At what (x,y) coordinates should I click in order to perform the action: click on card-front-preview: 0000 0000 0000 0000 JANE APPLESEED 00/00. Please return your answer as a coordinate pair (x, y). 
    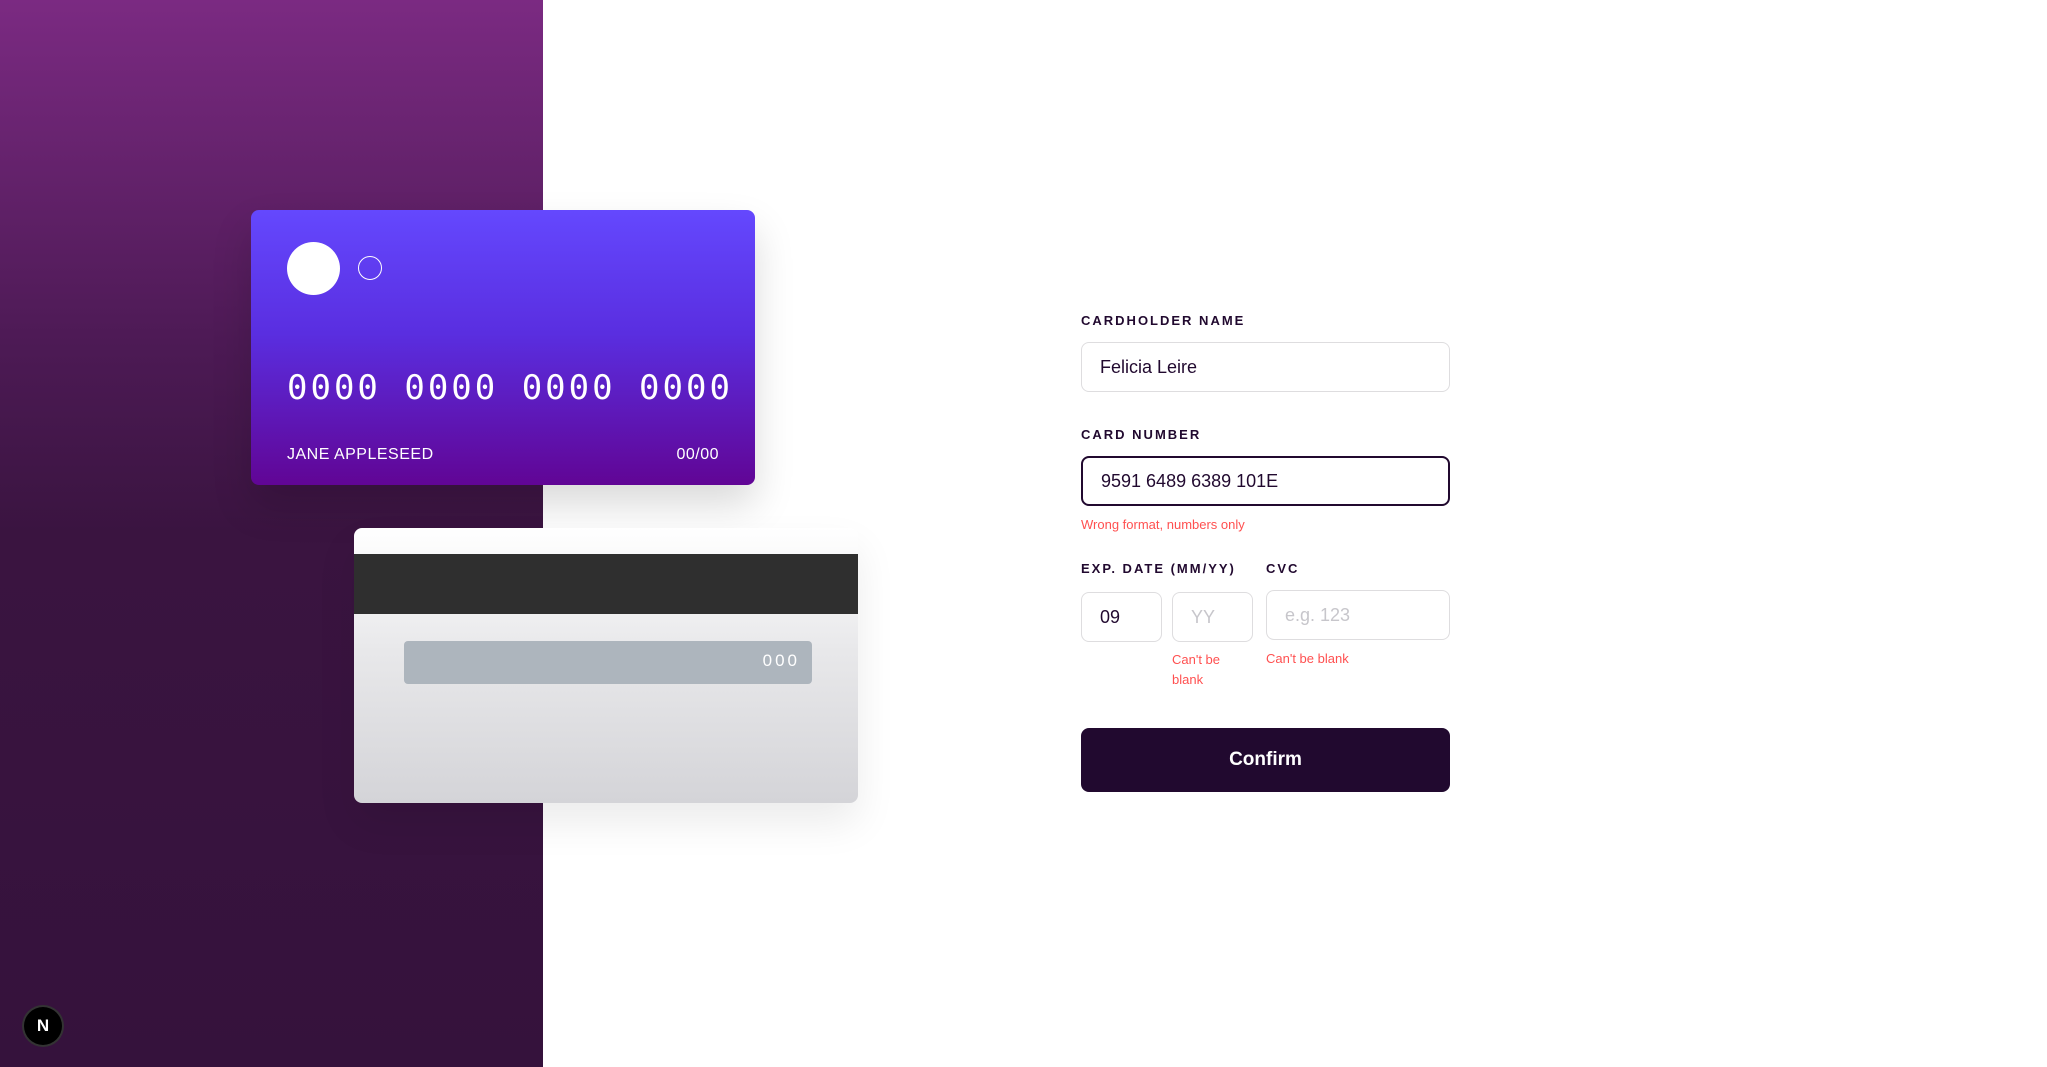
    Looking at the image, I should click on (503, 347).